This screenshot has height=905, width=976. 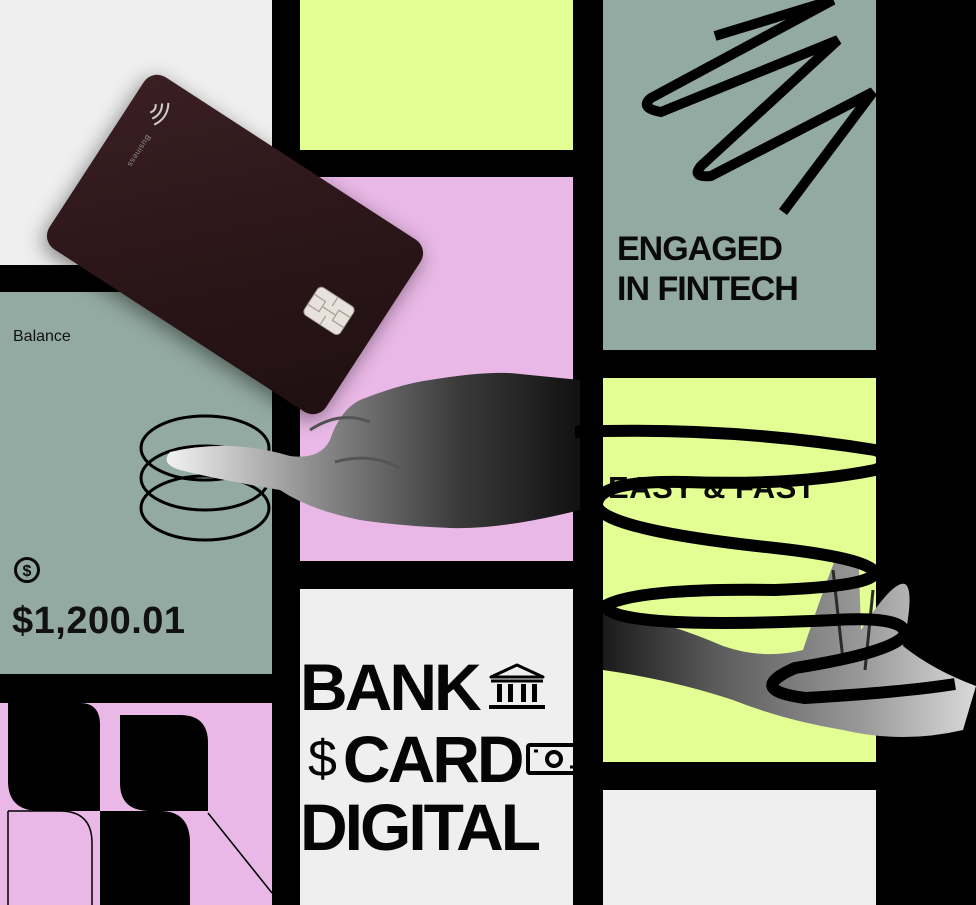 I want to click on bank-card-panel: BANK $ CARD DIGITAL, so click(x=436, y=747).